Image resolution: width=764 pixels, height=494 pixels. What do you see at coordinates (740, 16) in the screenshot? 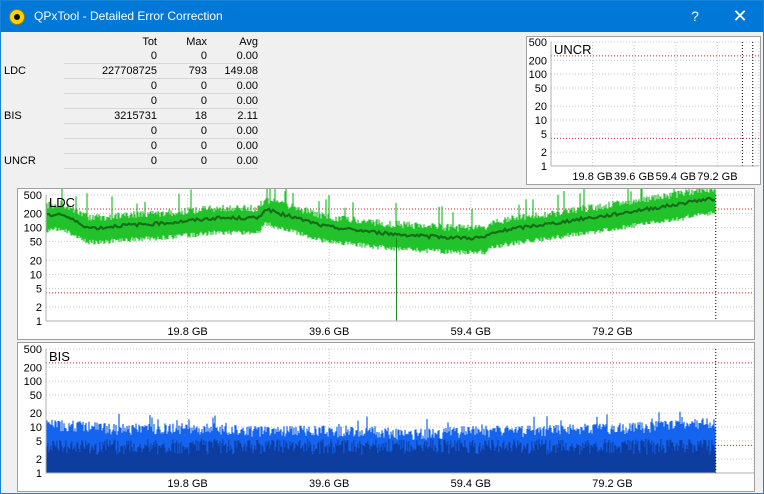
I see `close-button: ✕` at bounding box center [740, 16].